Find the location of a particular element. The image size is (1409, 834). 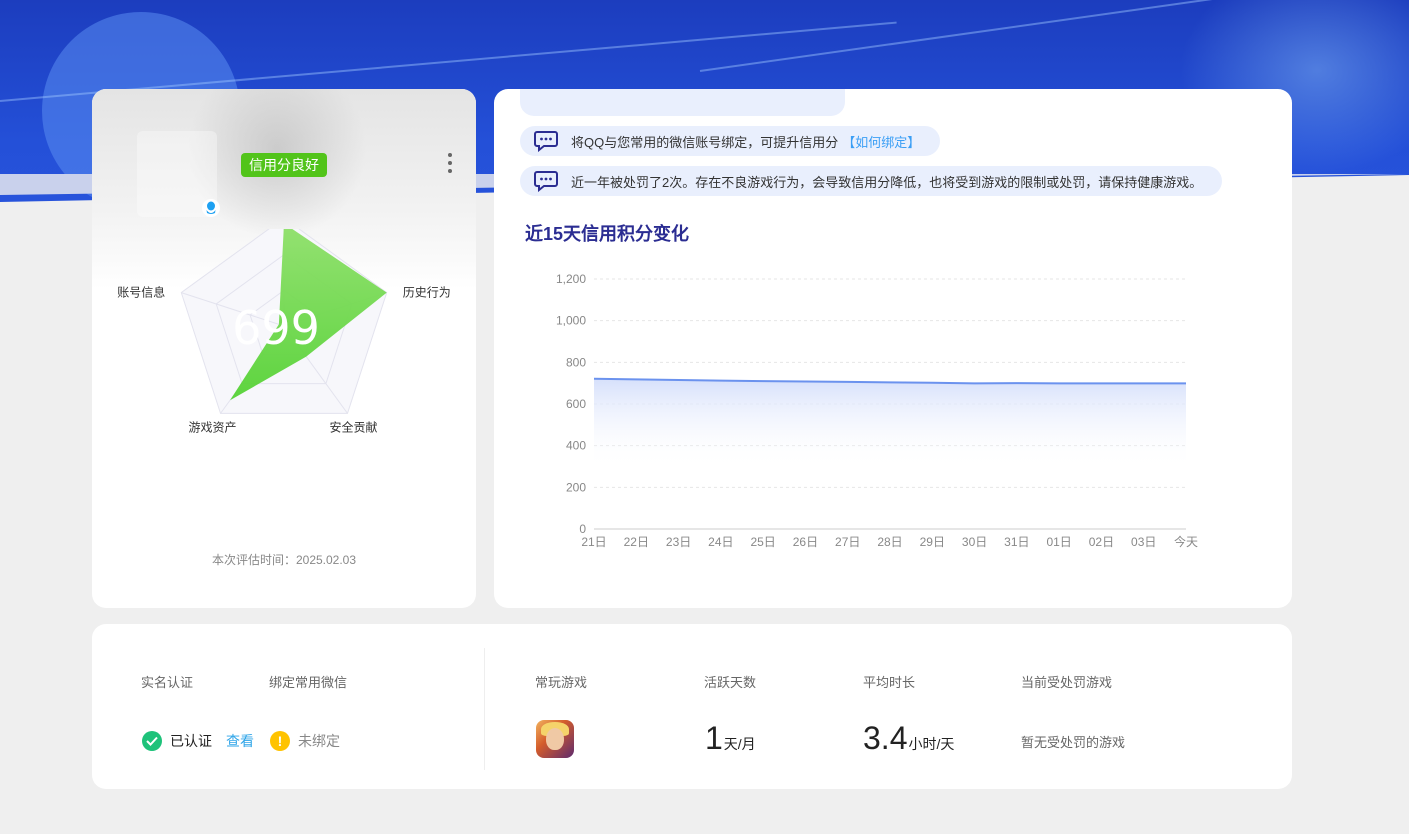

frequent-game-label: 常玩游戏 is located at coordinates (561, 682).